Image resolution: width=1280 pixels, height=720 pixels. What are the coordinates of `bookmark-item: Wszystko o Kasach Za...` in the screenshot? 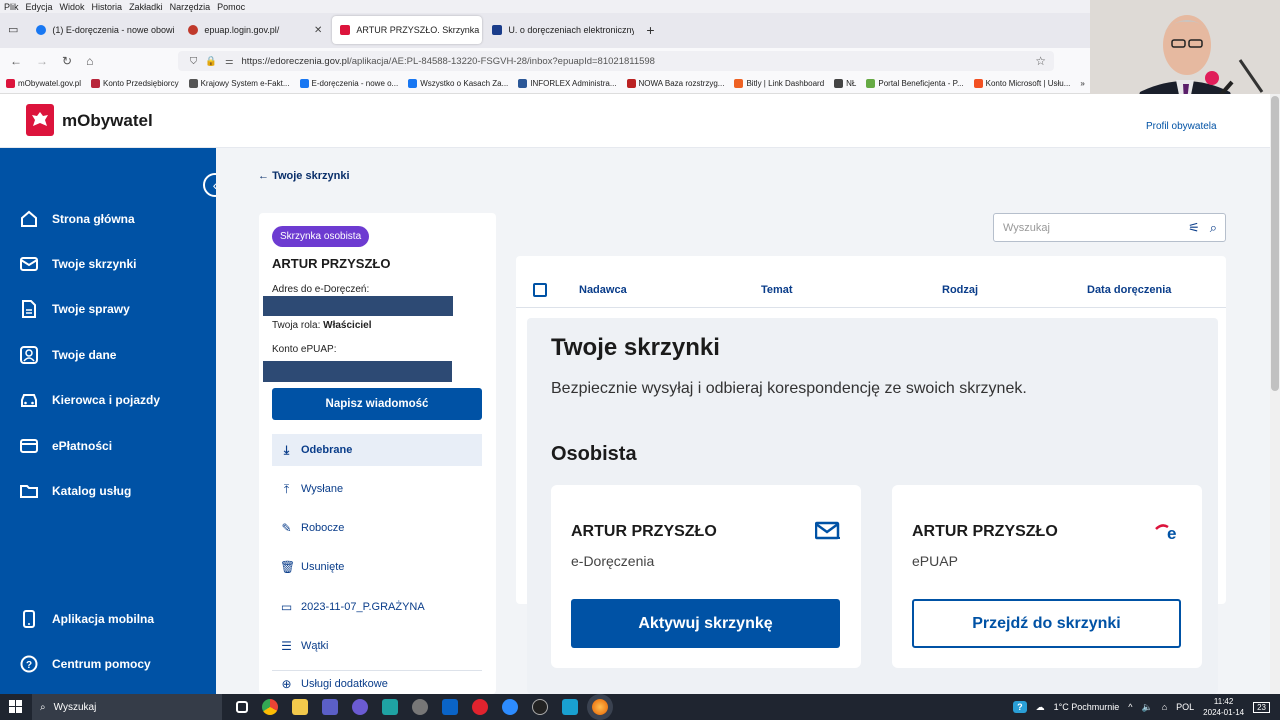 It's located at (458, 83).